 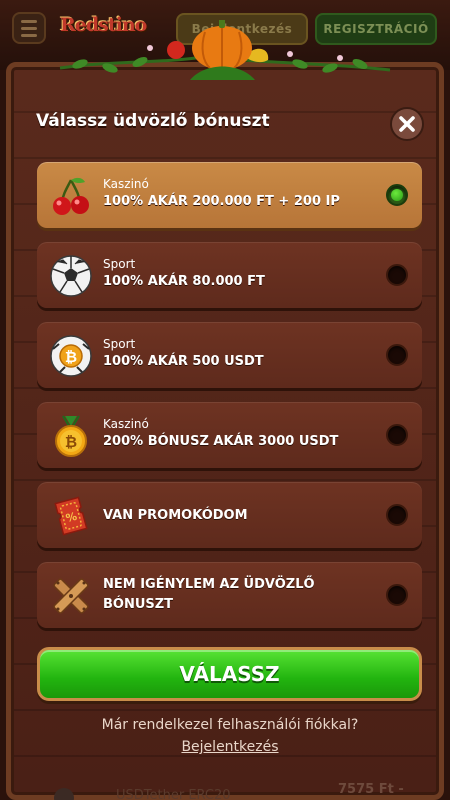 What do you see at coordinates (237, 595) in the screenshot?
I see `option-text: NEM IGÉNYLEM AZ ÜDVÖZLŐ BÓNUSZT` at bounding box center [237, 595].